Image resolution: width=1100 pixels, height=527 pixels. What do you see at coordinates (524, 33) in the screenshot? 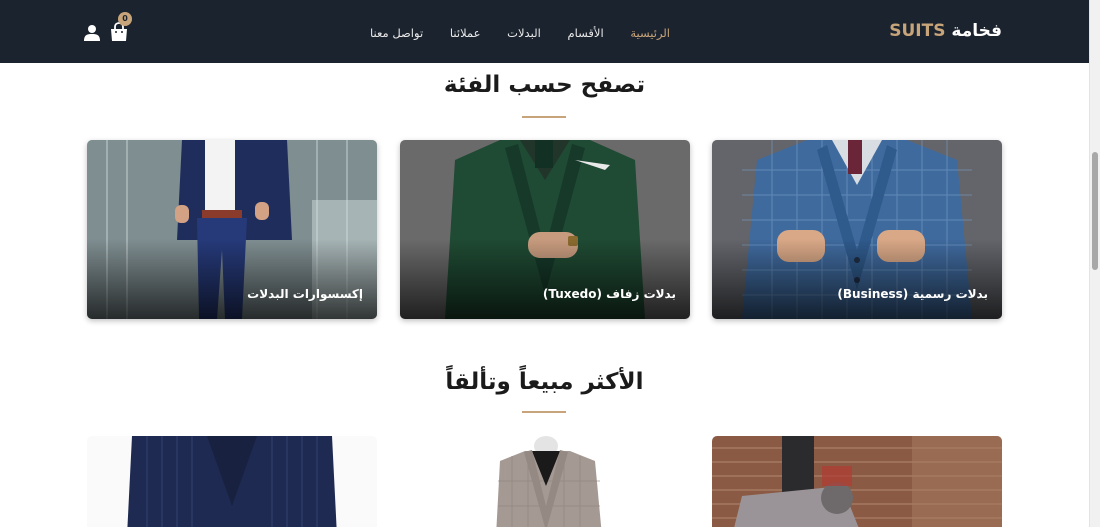
I see `nav-link-suits: البدلات` at bounding box center [524, 33].